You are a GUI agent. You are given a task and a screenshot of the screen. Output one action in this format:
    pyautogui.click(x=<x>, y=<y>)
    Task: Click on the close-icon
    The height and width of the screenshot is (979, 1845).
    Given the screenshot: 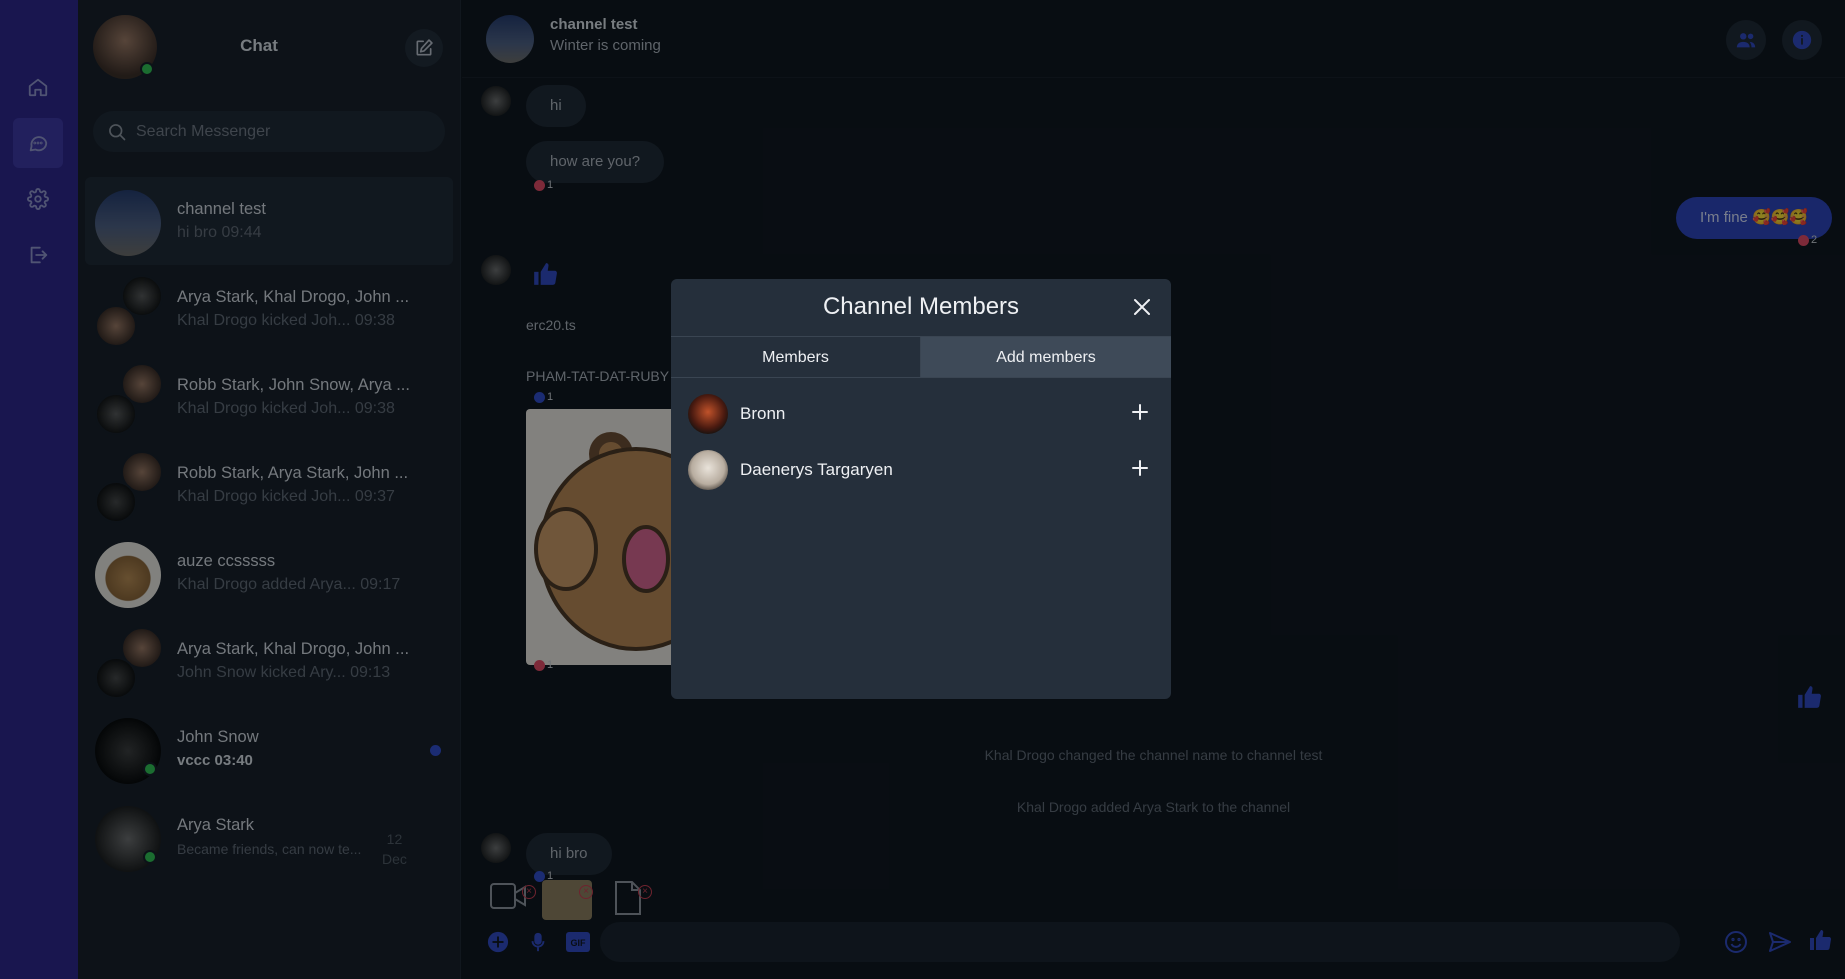 What is the action you would take?
    pyautogui.click(x=1142, y=307)
    